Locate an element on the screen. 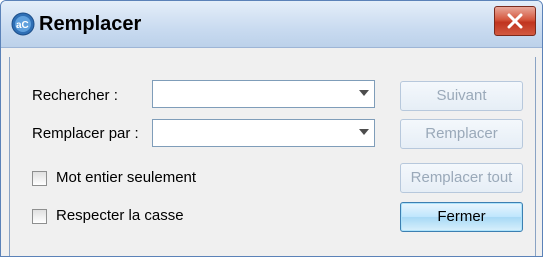 The height and width of the screenshot is (257, 543). close-dialog-button: Fermer is located at coordinates (461, 217).